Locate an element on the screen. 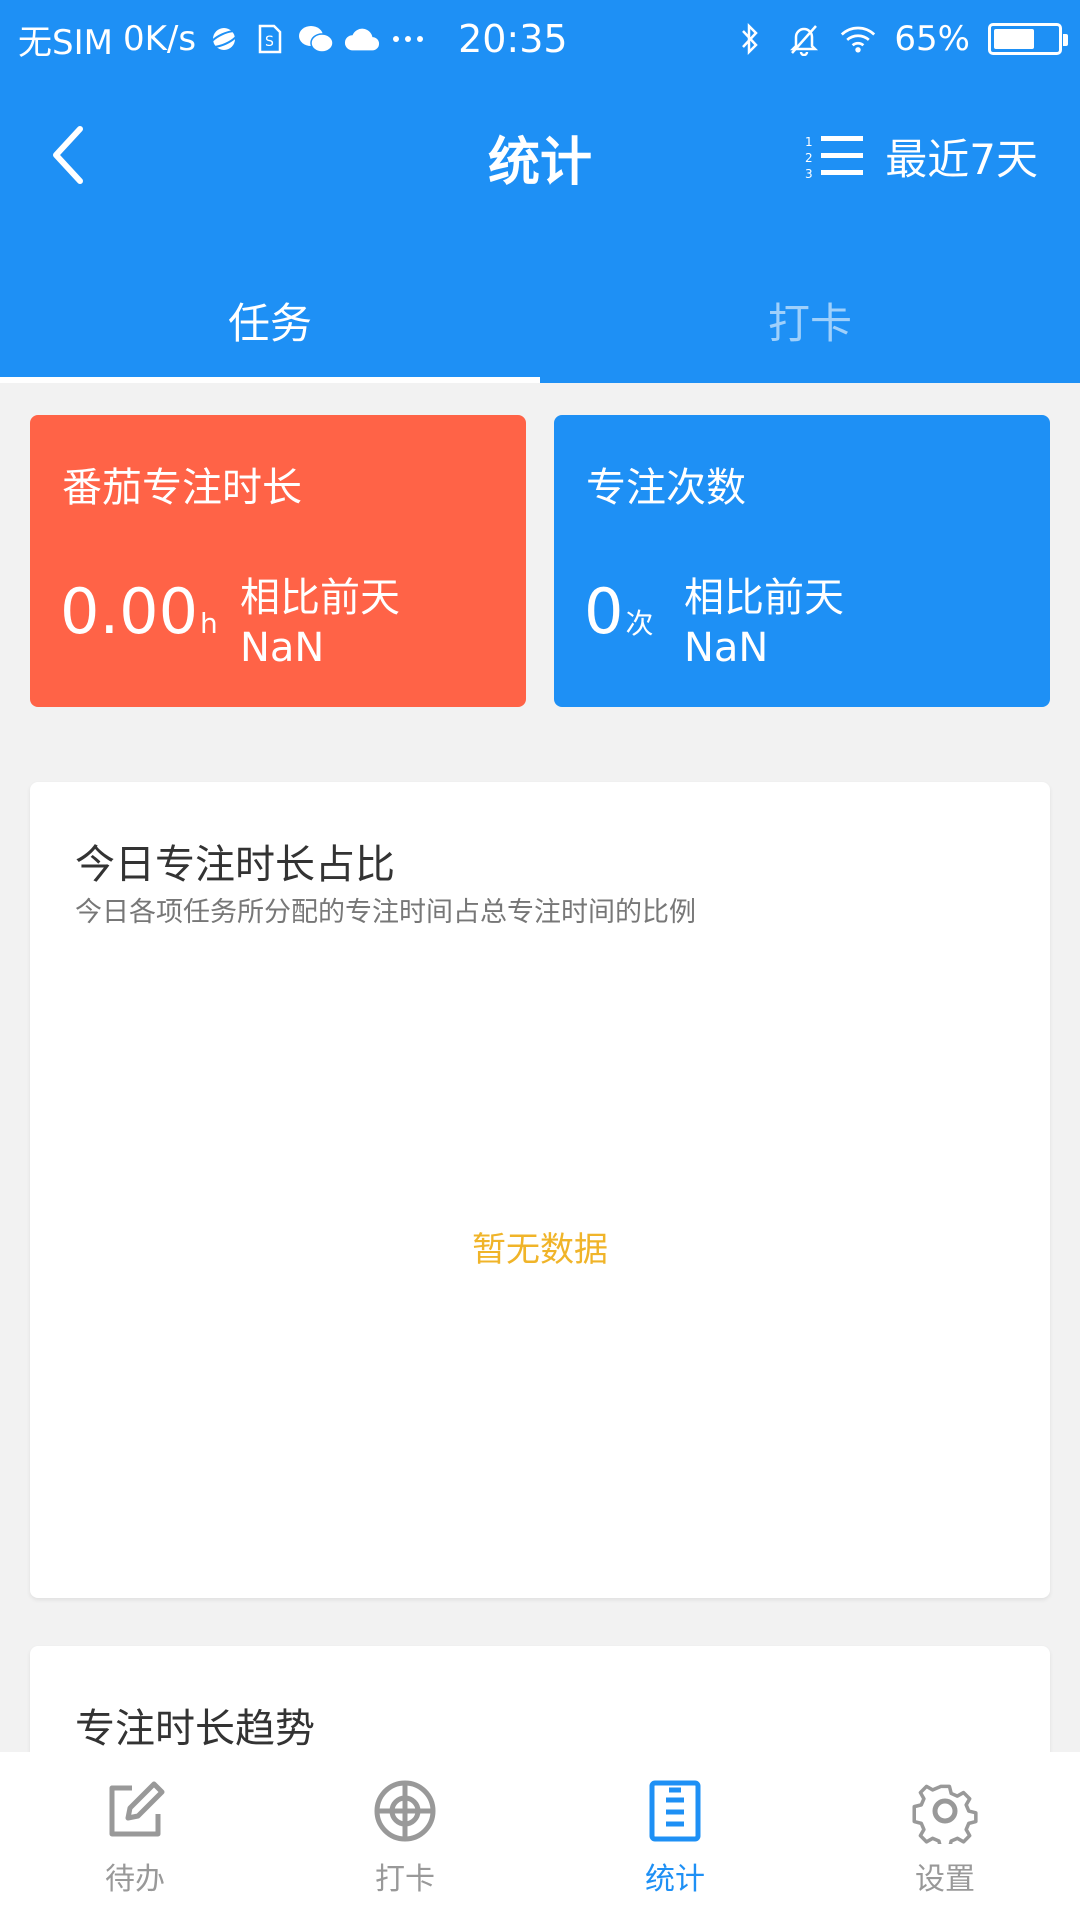  sim-card-icon: S is located at coordinates (270, 39).